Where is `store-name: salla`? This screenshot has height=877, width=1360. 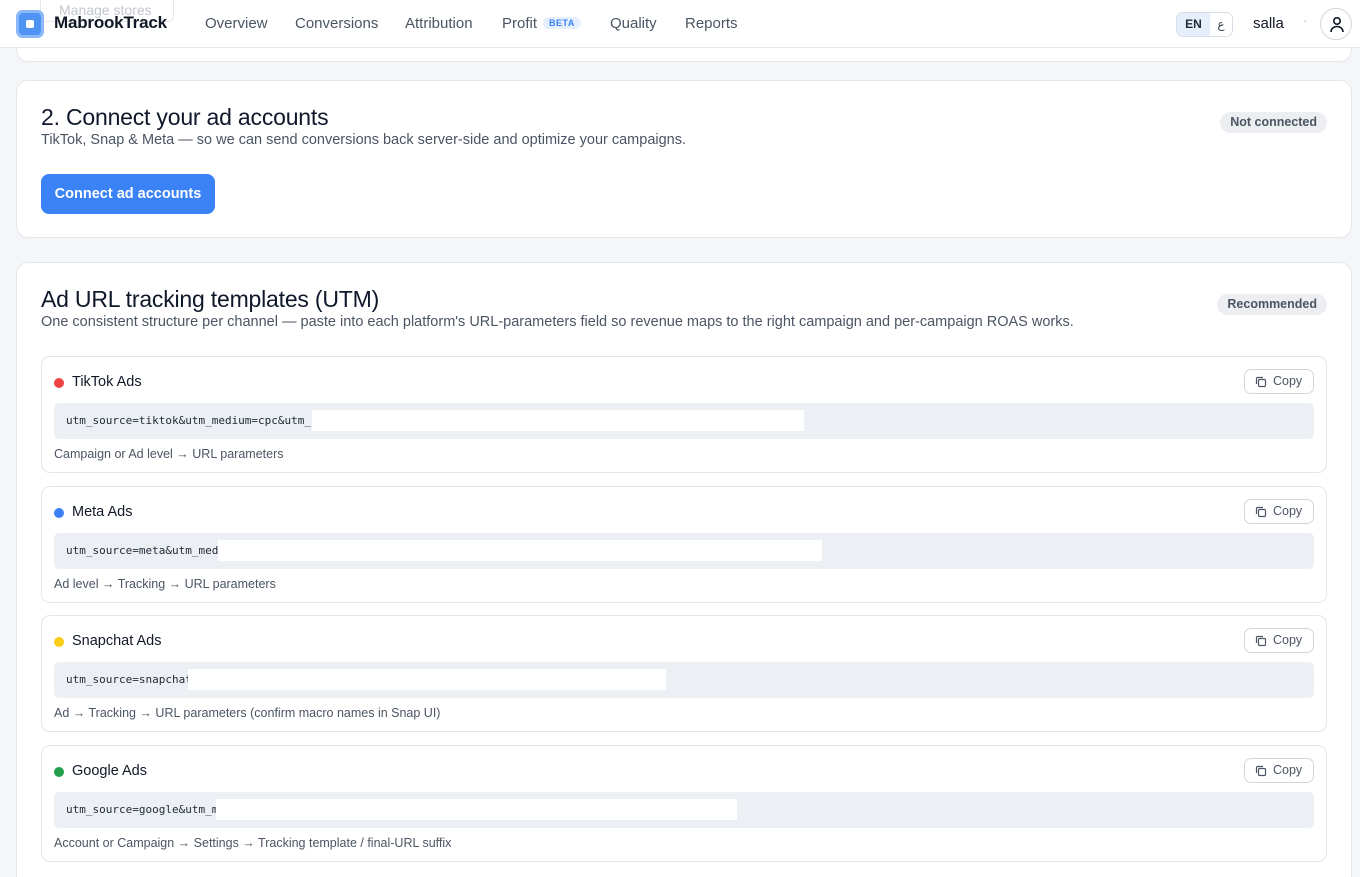
store-name: salla is located at coordinates (1268, 23).